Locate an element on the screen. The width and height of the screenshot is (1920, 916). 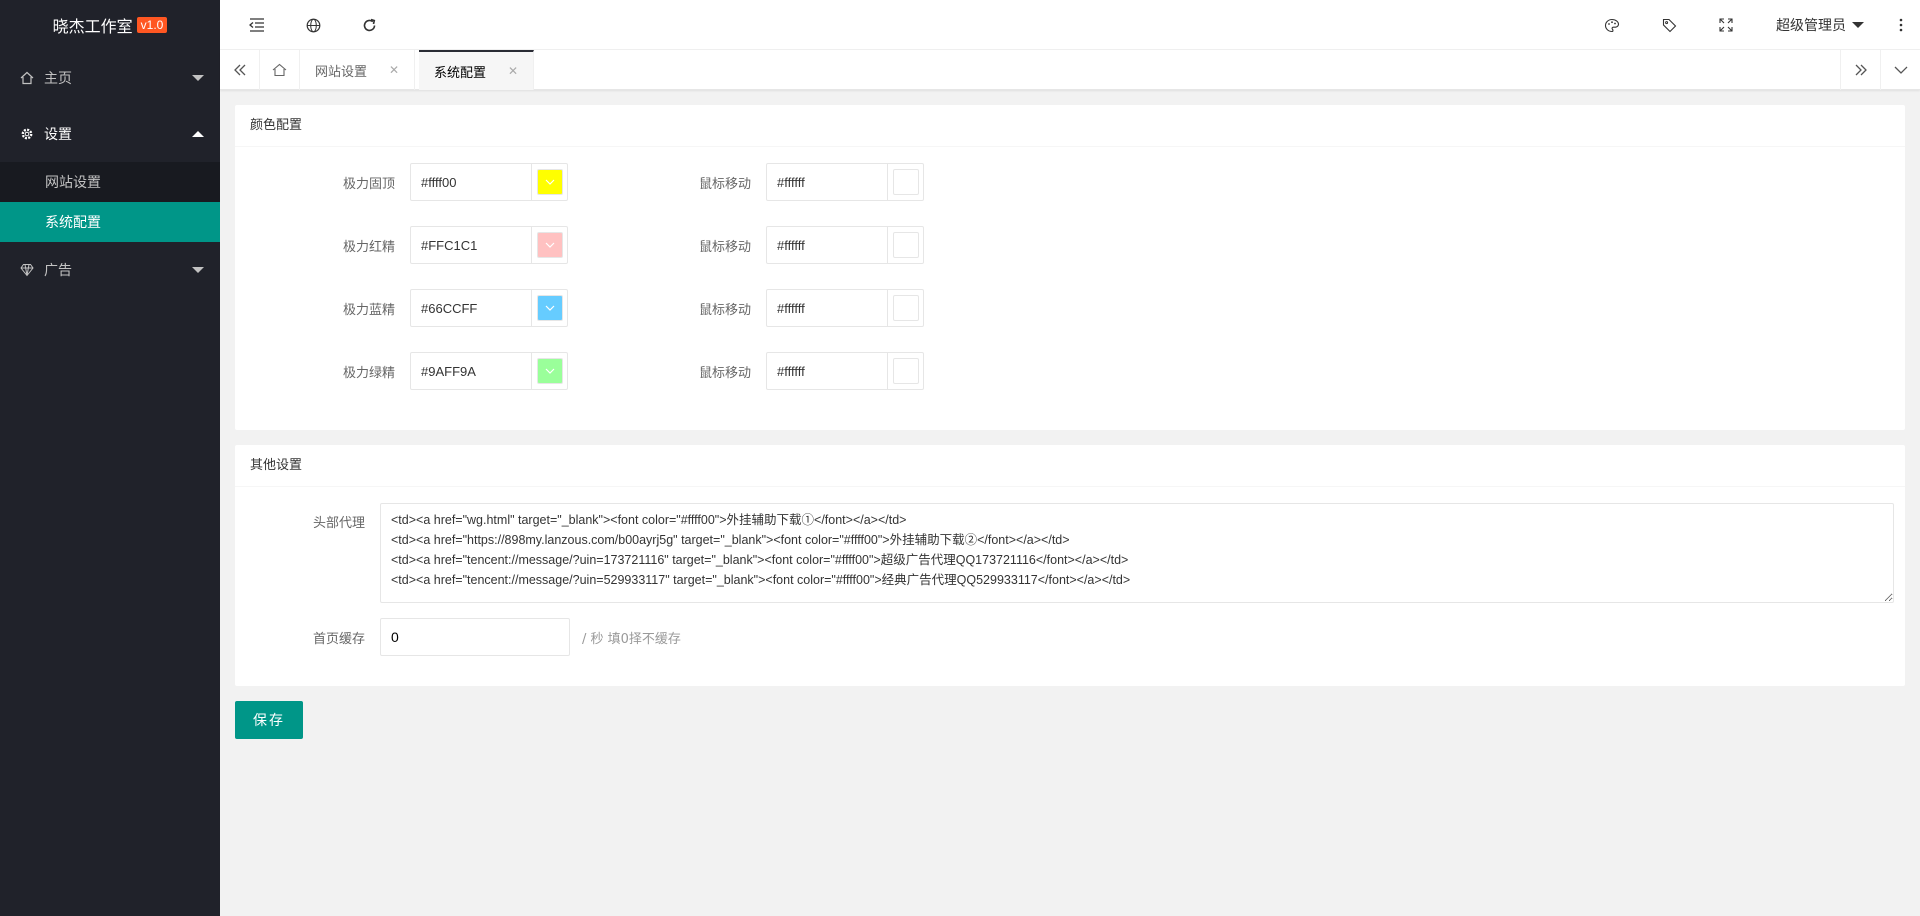
sidebar-item-ads: 广告 is located at coordinates (110, 270).